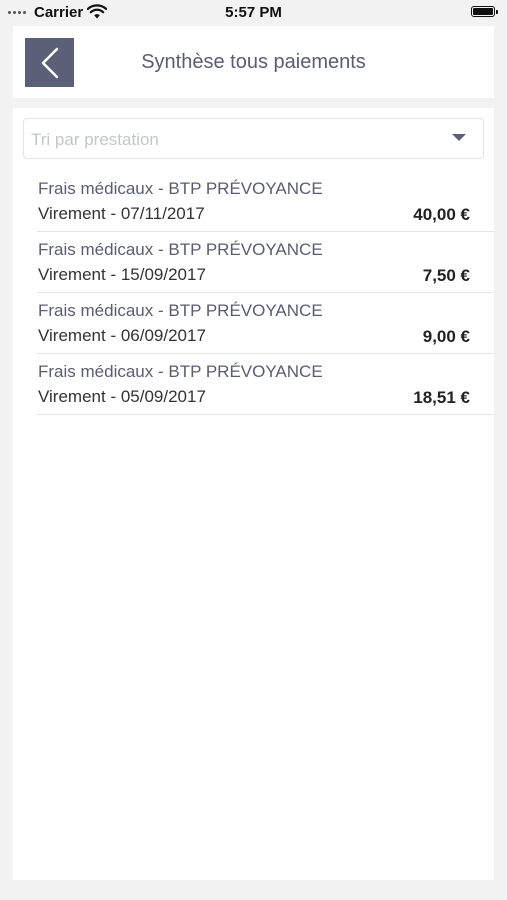 The height and width of the screenshot is (900, 507). I want to click on clock: 5:57 PM, so click(253, 12).